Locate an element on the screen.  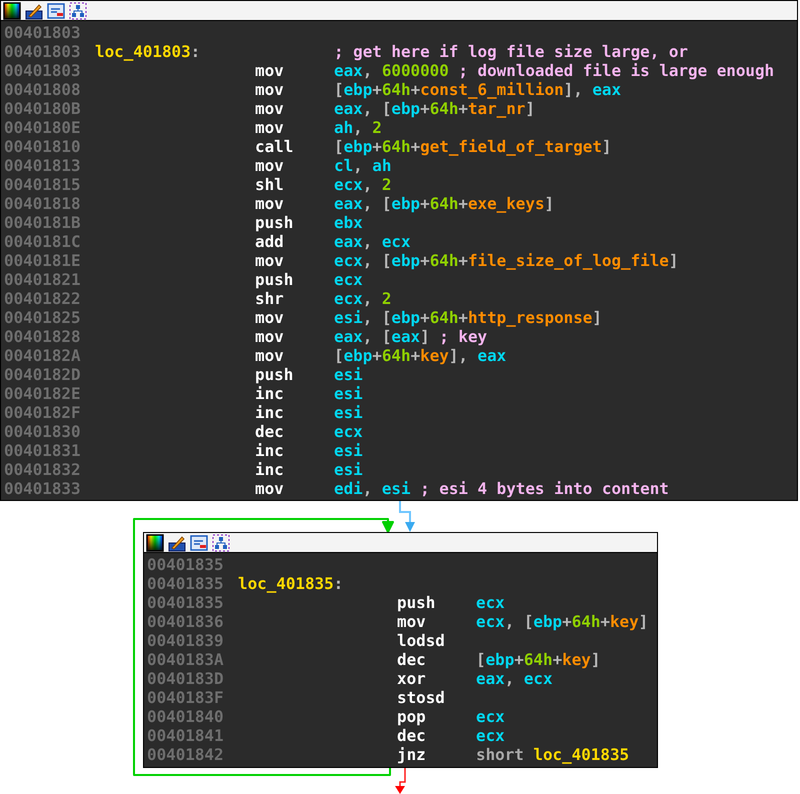
operand-text: eax, [eax] is located at coordinates (382, 336).